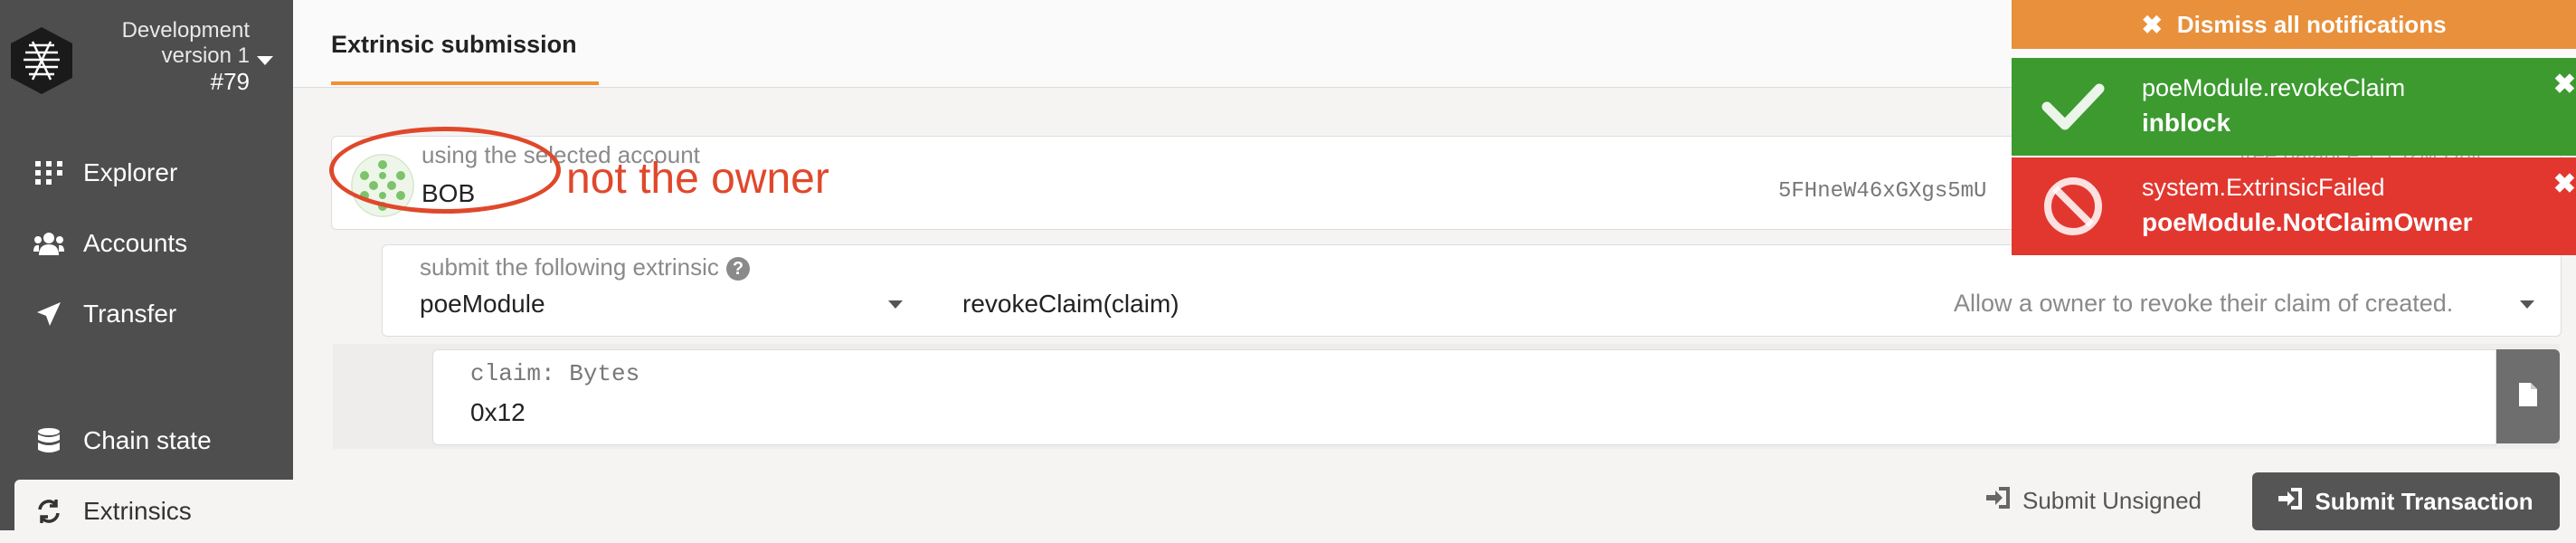 The image size is (2576, 543). What do you see at coordinates (2073, 207) in the screenshot?
I see `ban-icon` at bounding box center [2073, 207].